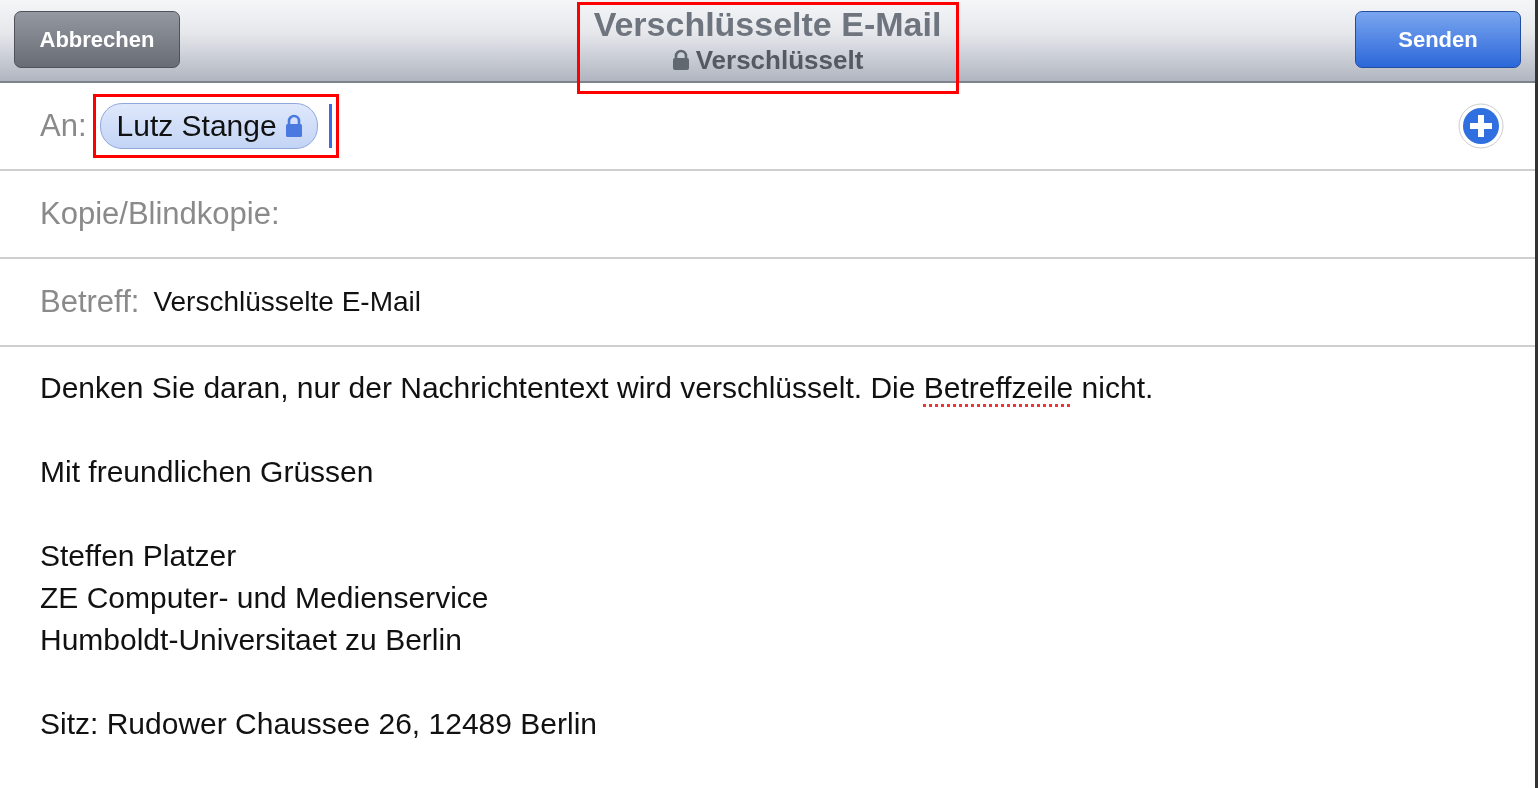 The width and height of the screenshot is (1538, 788). Describe the element at coordinates (160, 214) in the screenshot. I see `cc-bcc-label: Kopie/Blindkopie:` at that location.